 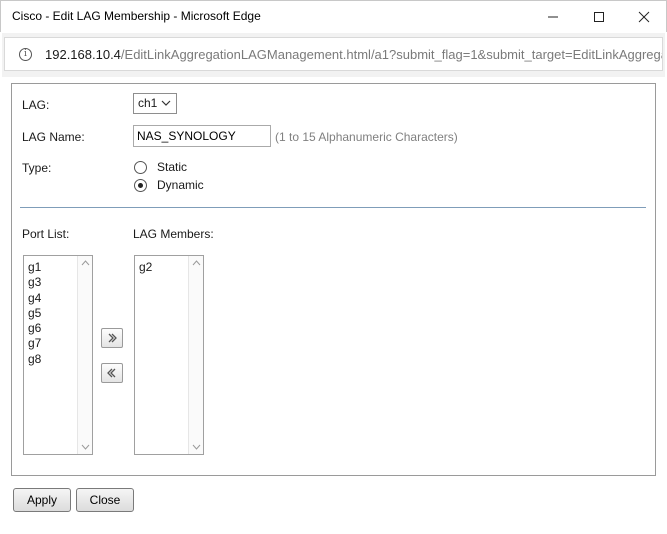 I want to click on close-button: Close, so click(x=105, y=500).